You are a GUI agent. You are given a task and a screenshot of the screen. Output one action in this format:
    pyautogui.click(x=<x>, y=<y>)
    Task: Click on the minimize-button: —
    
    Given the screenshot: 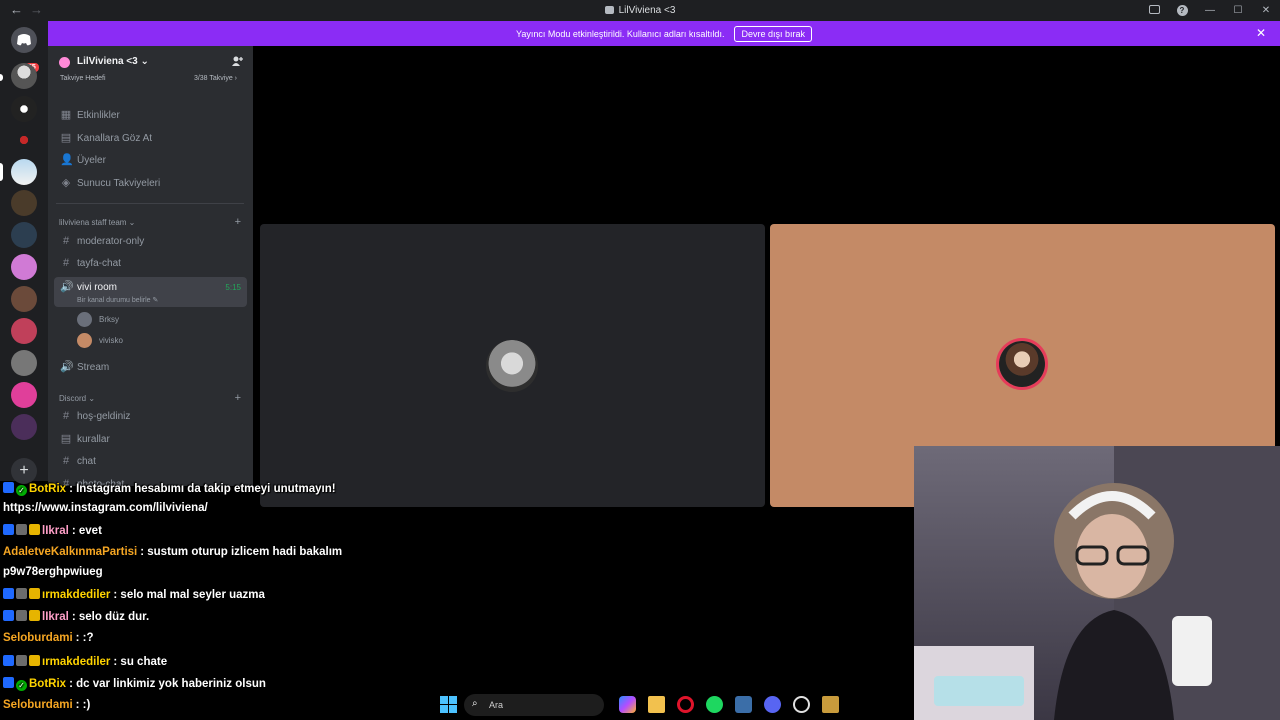 What is the action you would take?
    pyautogui.click(x=1210, y=10)
    